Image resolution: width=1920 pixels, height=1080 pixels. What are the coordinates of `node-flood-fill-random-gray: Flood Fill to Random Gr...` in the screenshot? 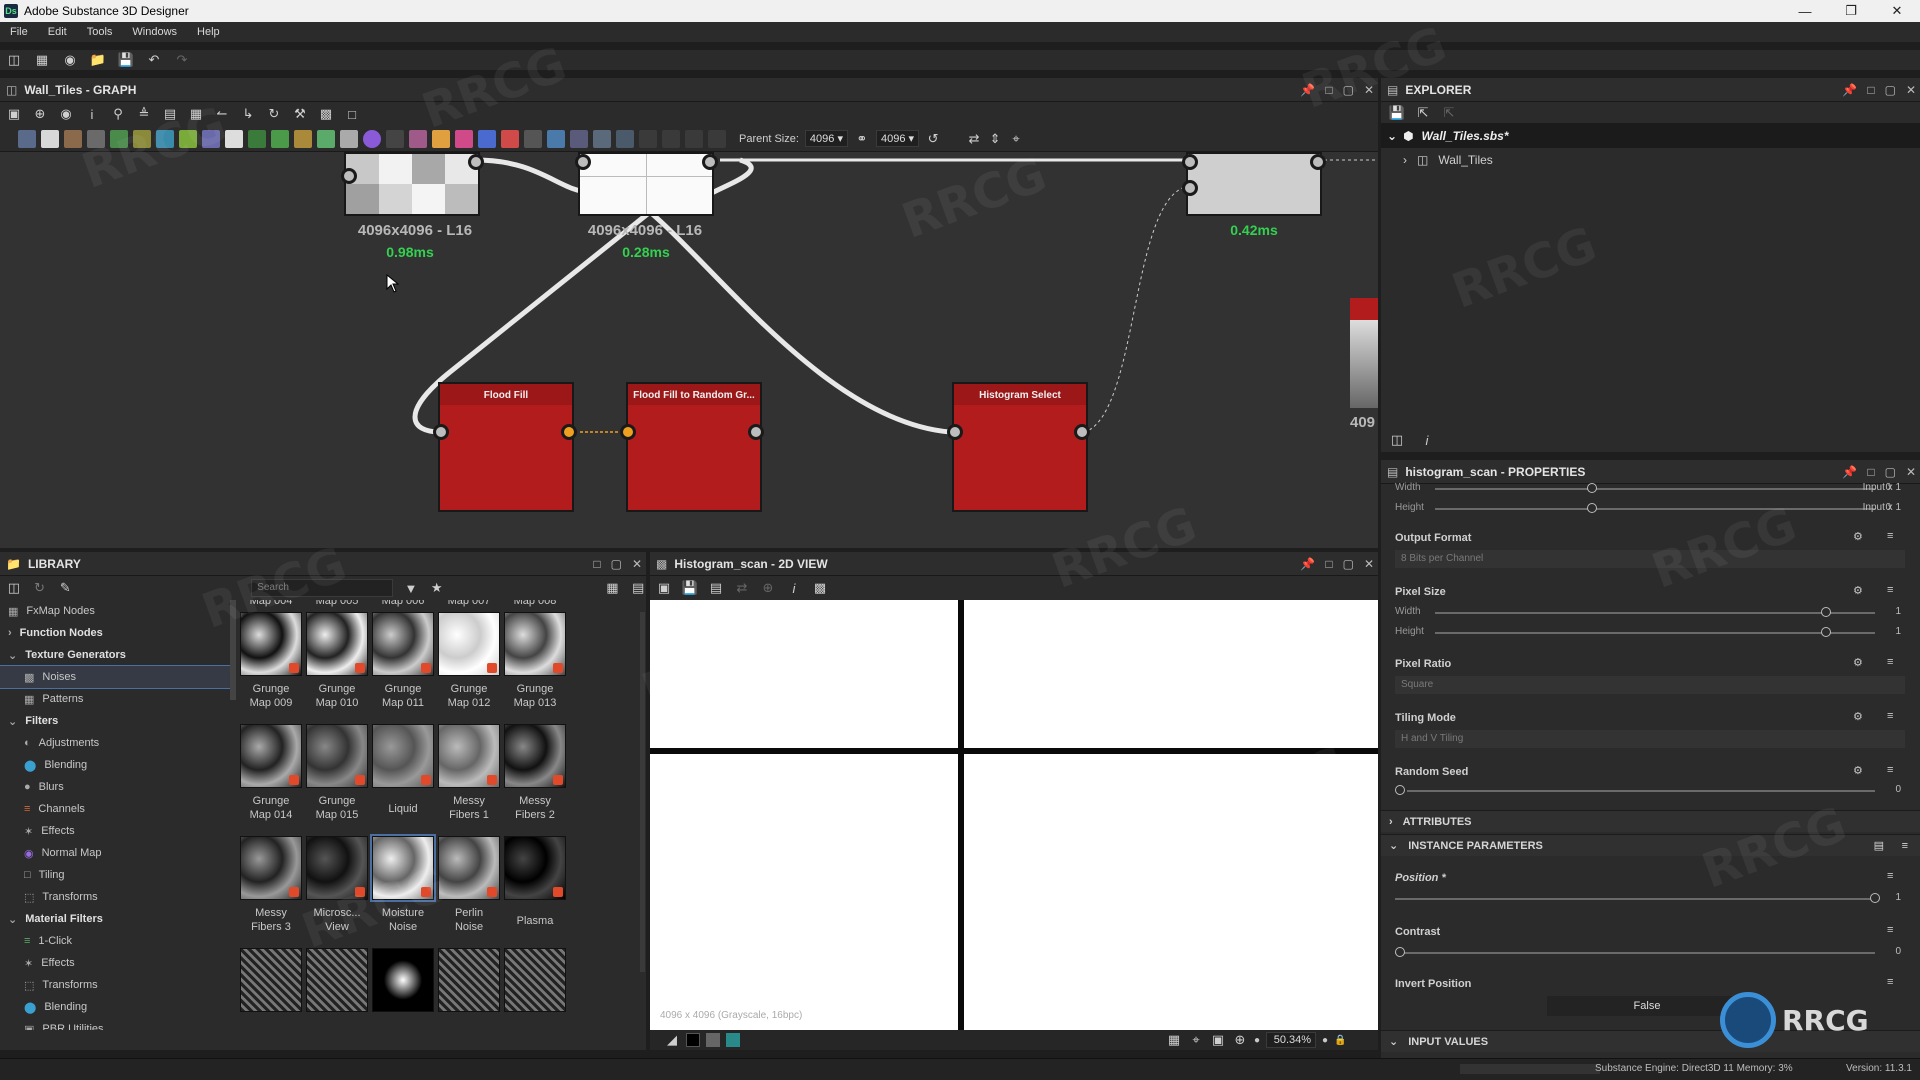 It's located at (694, 447).